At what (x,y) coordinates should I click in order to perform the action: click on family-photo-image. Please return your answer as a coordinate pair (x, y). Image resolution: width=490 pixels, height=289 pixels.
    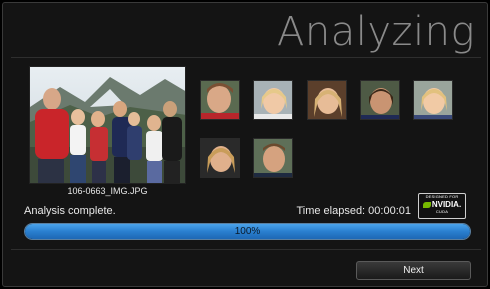
    Looking at the image, I should click on (107, 125).